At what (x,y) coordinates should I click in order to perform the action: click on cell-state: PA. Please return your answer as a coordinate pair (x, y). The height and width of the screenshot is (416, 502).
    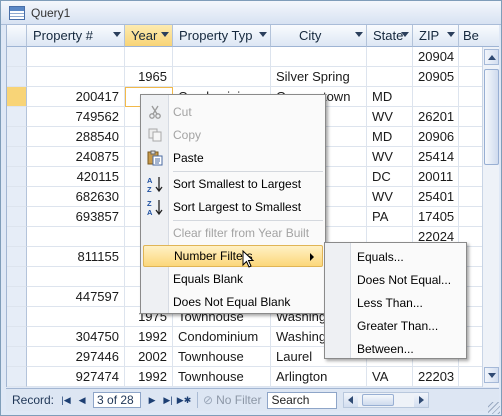
    Looking at the image, I should click on (390, 217).